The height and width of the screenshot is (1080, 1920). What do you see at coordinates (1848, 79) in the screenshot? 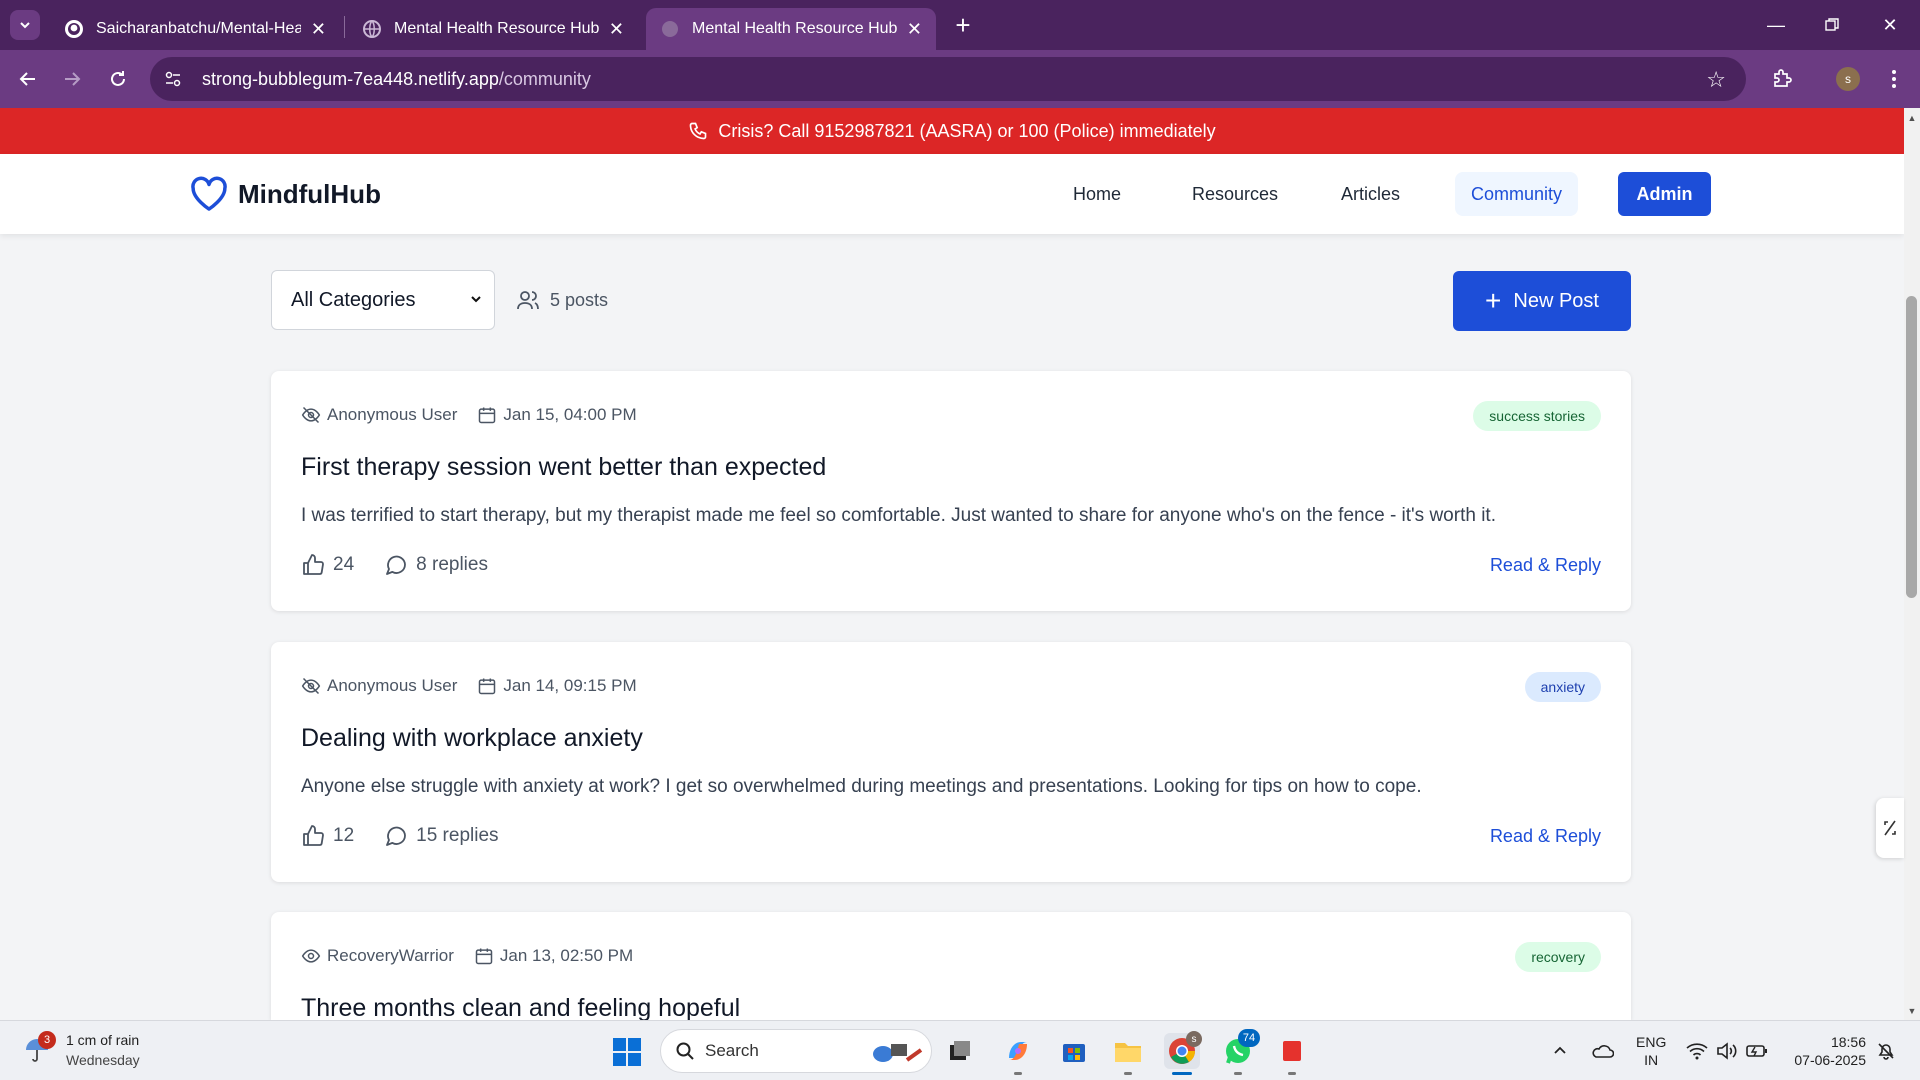
I see `profile-avatar: s` at bounding box center [1848, 79].